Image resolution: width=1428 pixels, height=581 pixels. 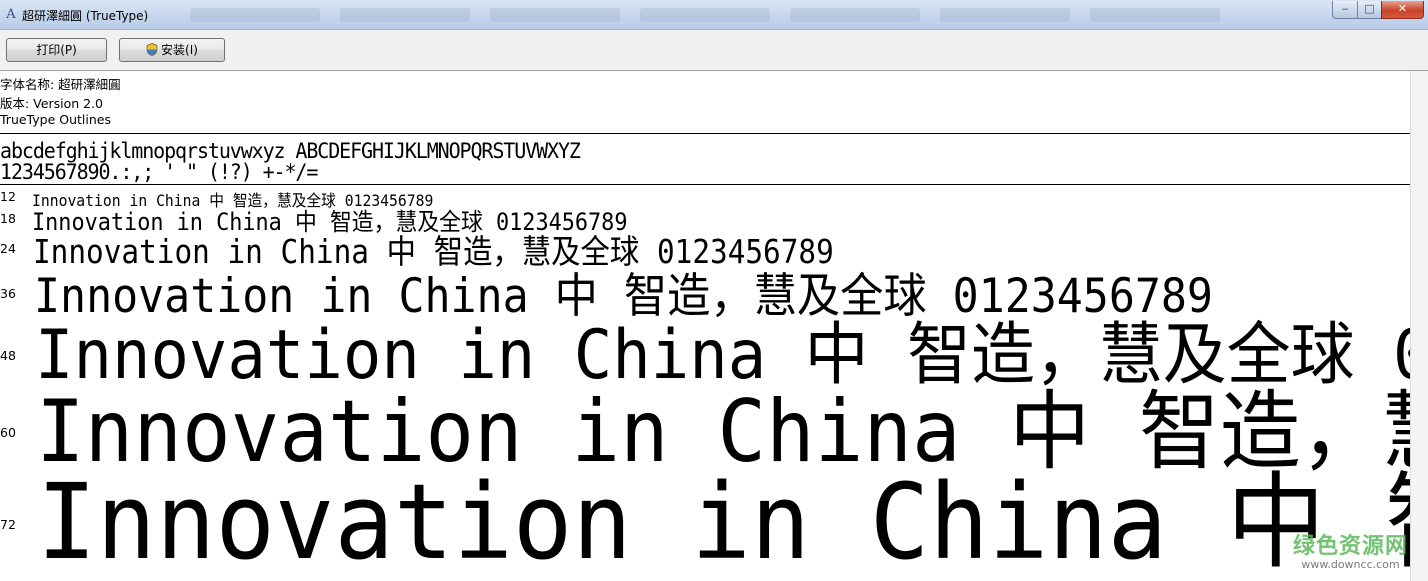 What do you see at coordinates (714, 50) in the screenshot?
I see `toolbar: 打印(P) 安装(I)` at bounding box center [714, 50].